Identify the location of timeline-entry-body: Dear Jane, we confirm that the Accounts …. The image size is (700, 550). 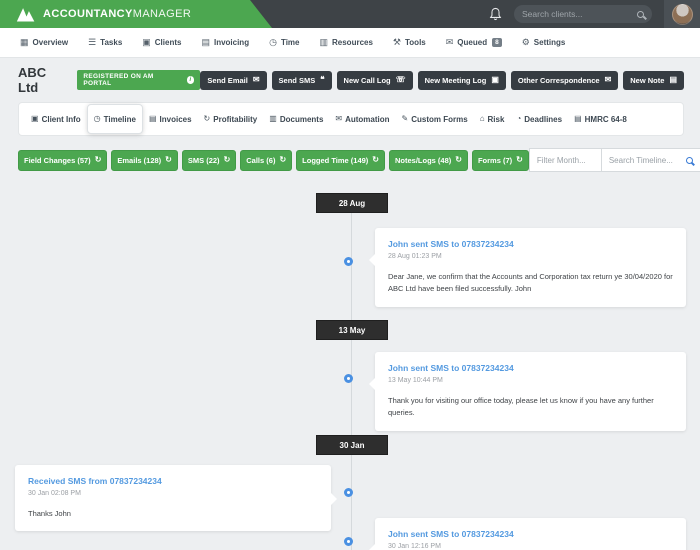
(530, 283).